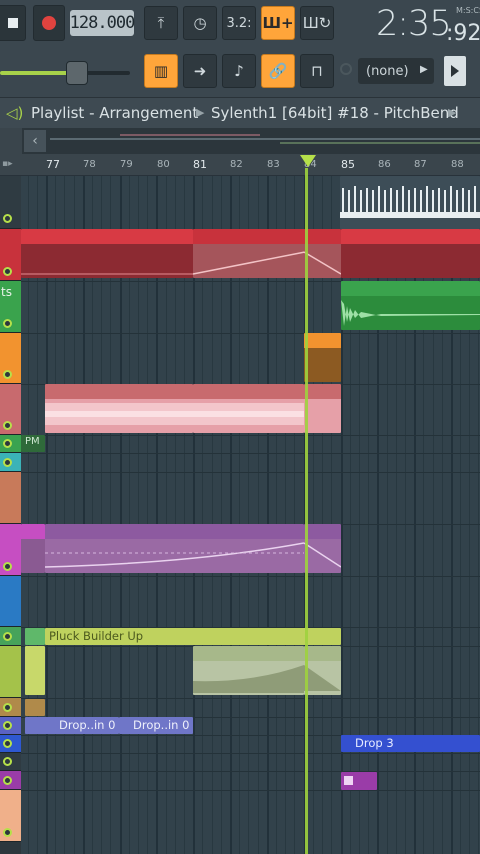 Image resolution: width=480 pixels, height=854 pixels. I want to click on wait-button: ◷, so click(200, 23).